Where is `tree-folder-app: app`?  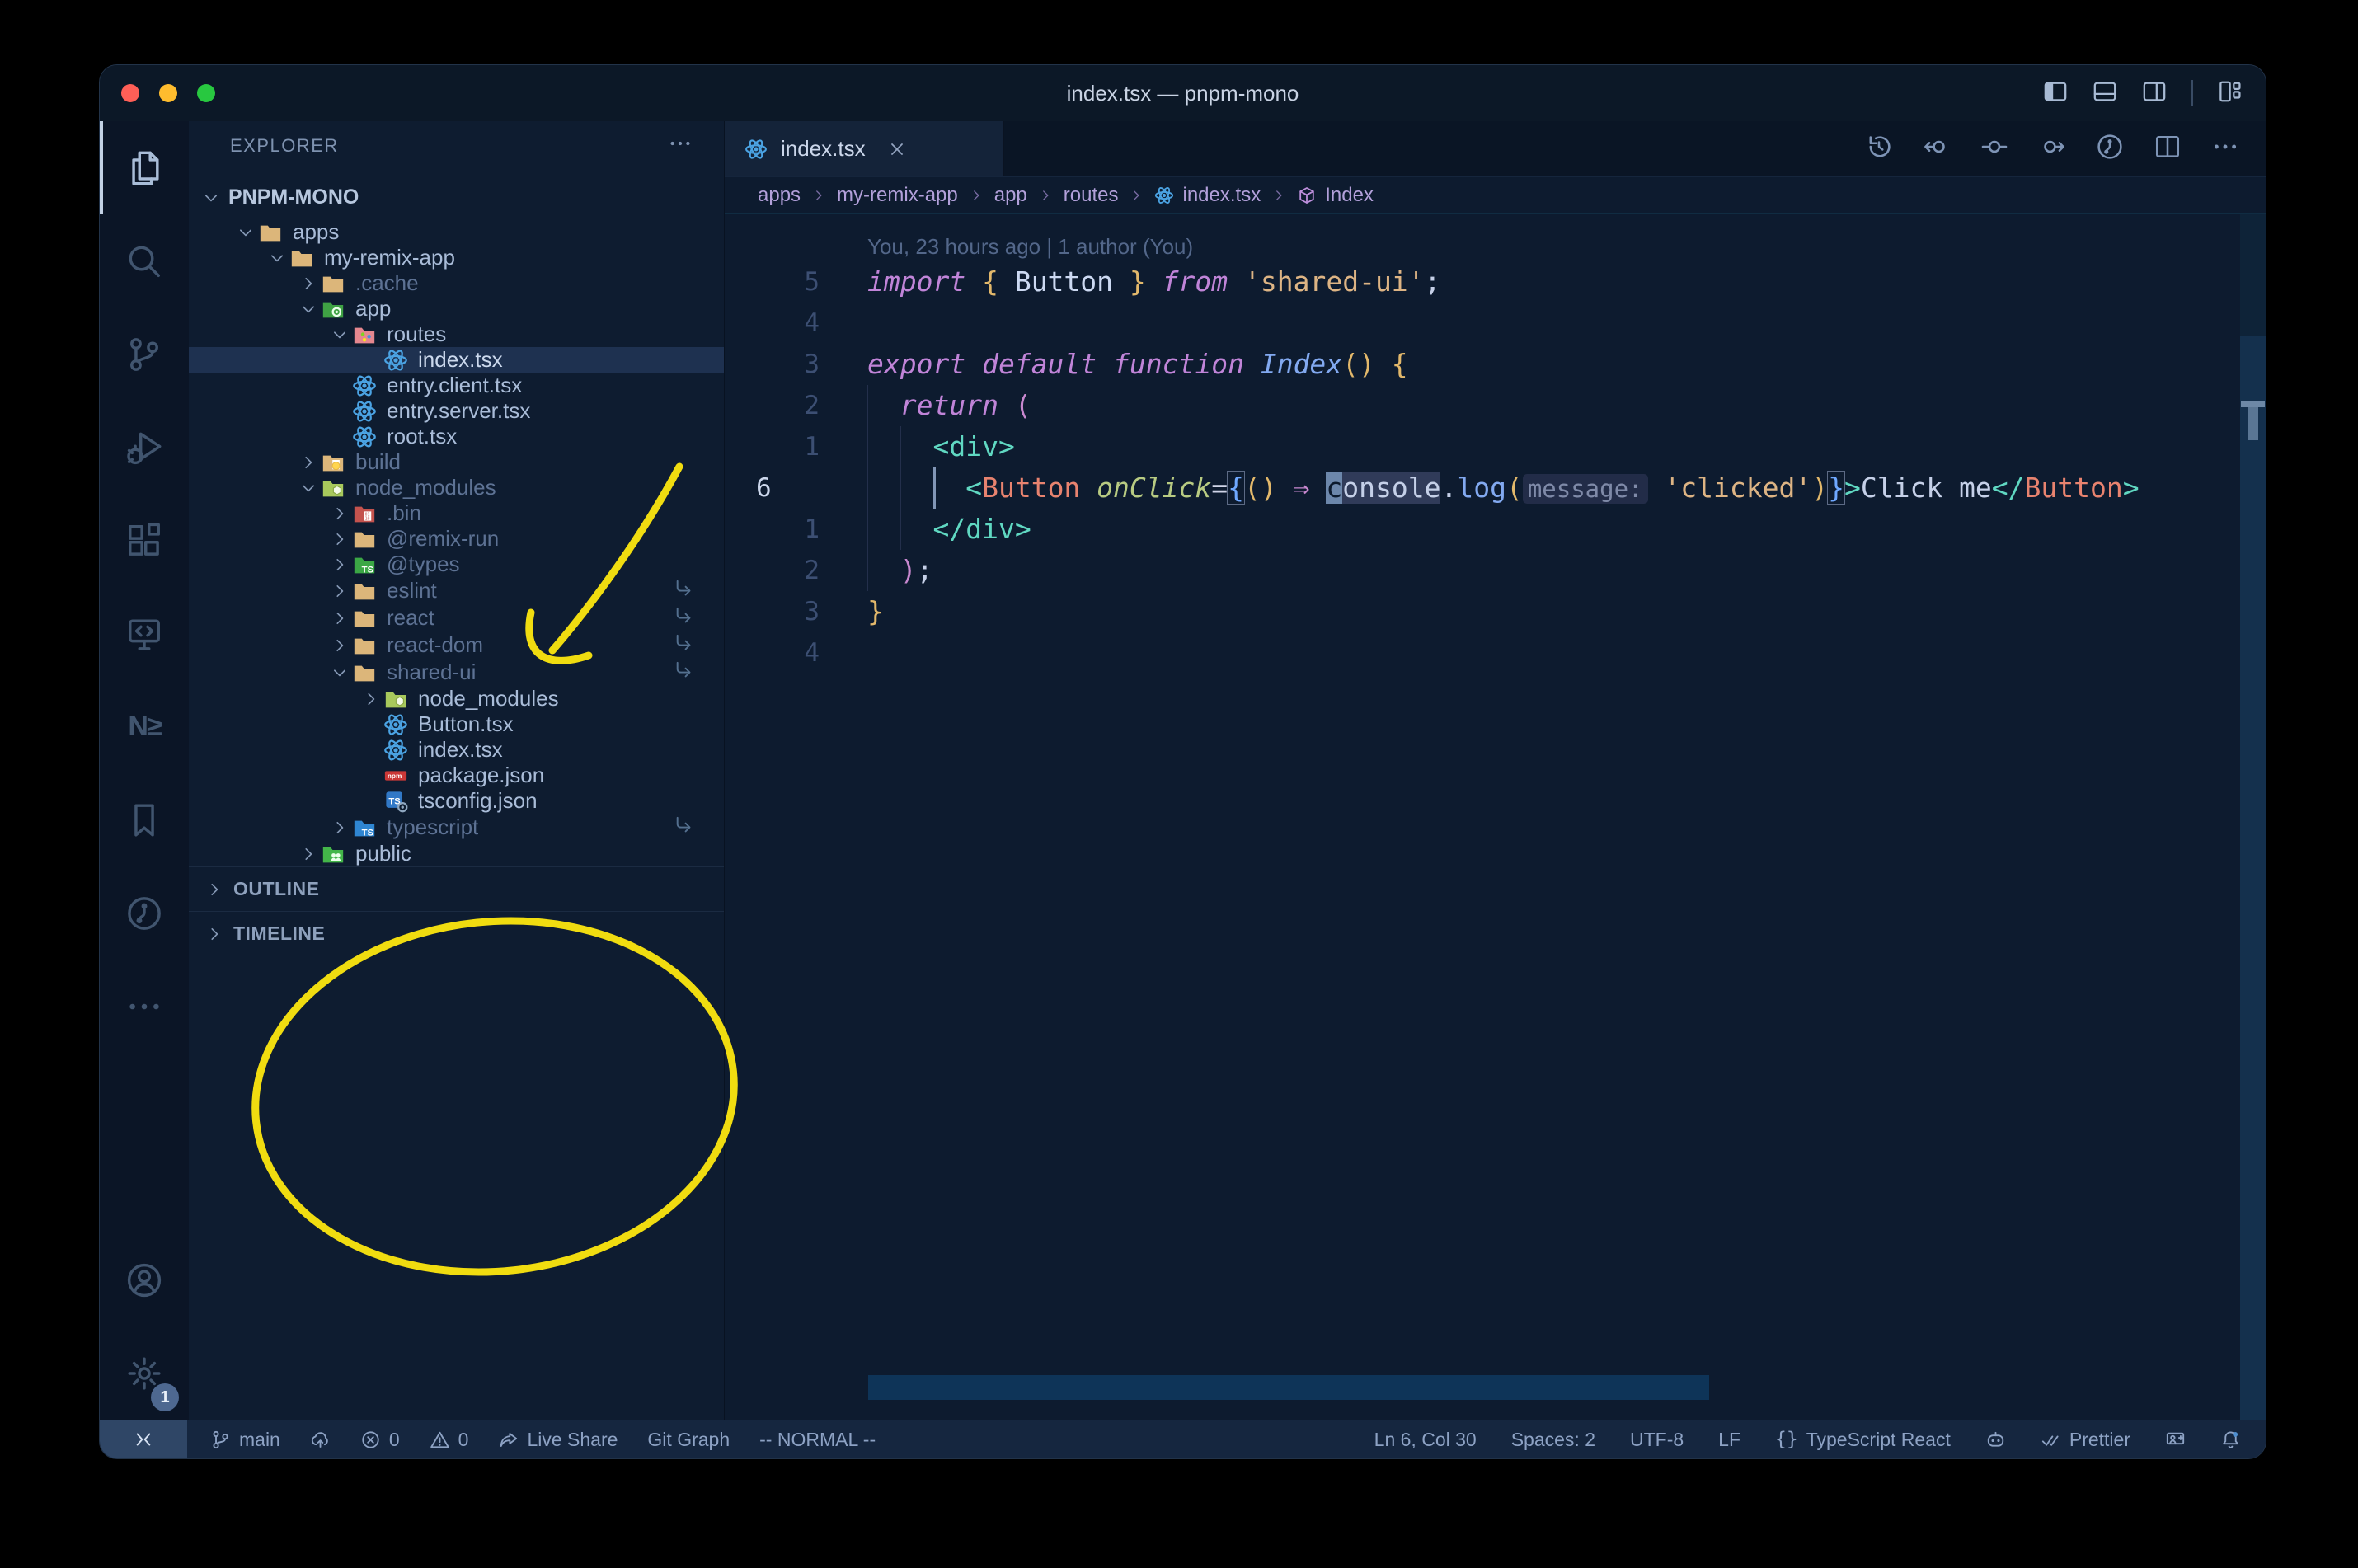 tree-folder-app: app is located at coordinates (457, 309).